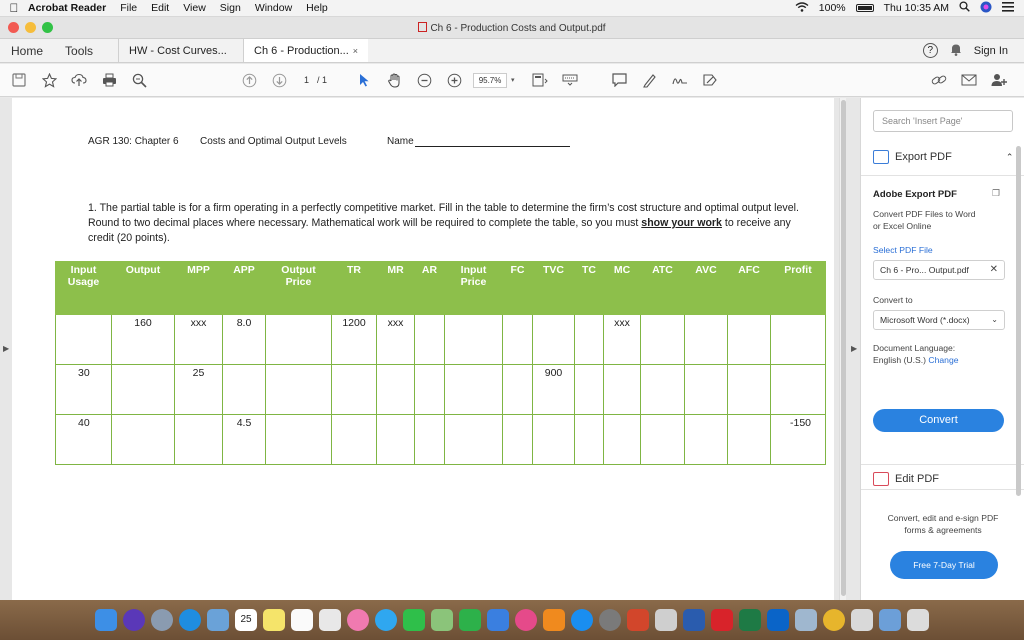 The width and height of the screenshot is (1024, 640). What do you see at coordinates (128, 8) in the screenshot?
I see `menu-file: File` at bounding box center [128, 8].